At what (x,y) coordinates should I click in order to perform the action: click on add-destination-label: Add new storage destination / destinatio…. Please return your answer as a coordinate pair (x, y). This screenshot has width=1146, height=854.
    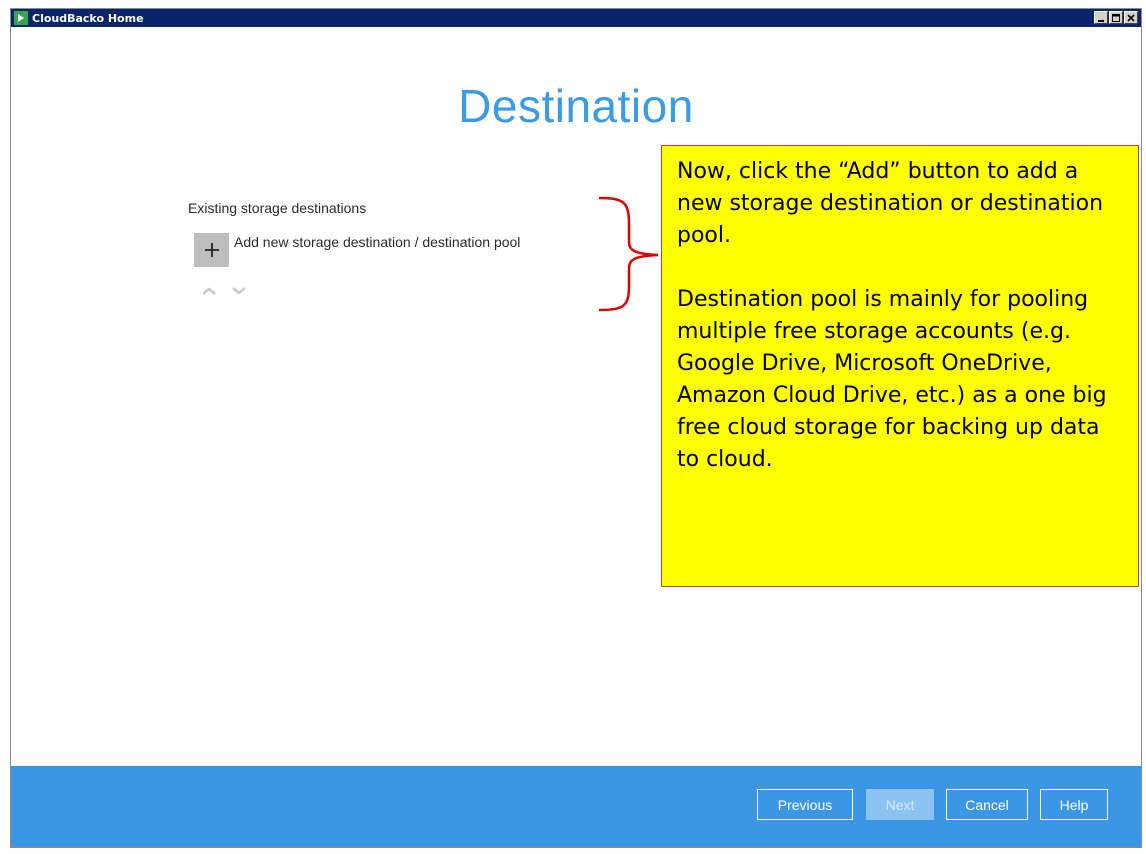
    Looking at the image, I should click on (377, 242).